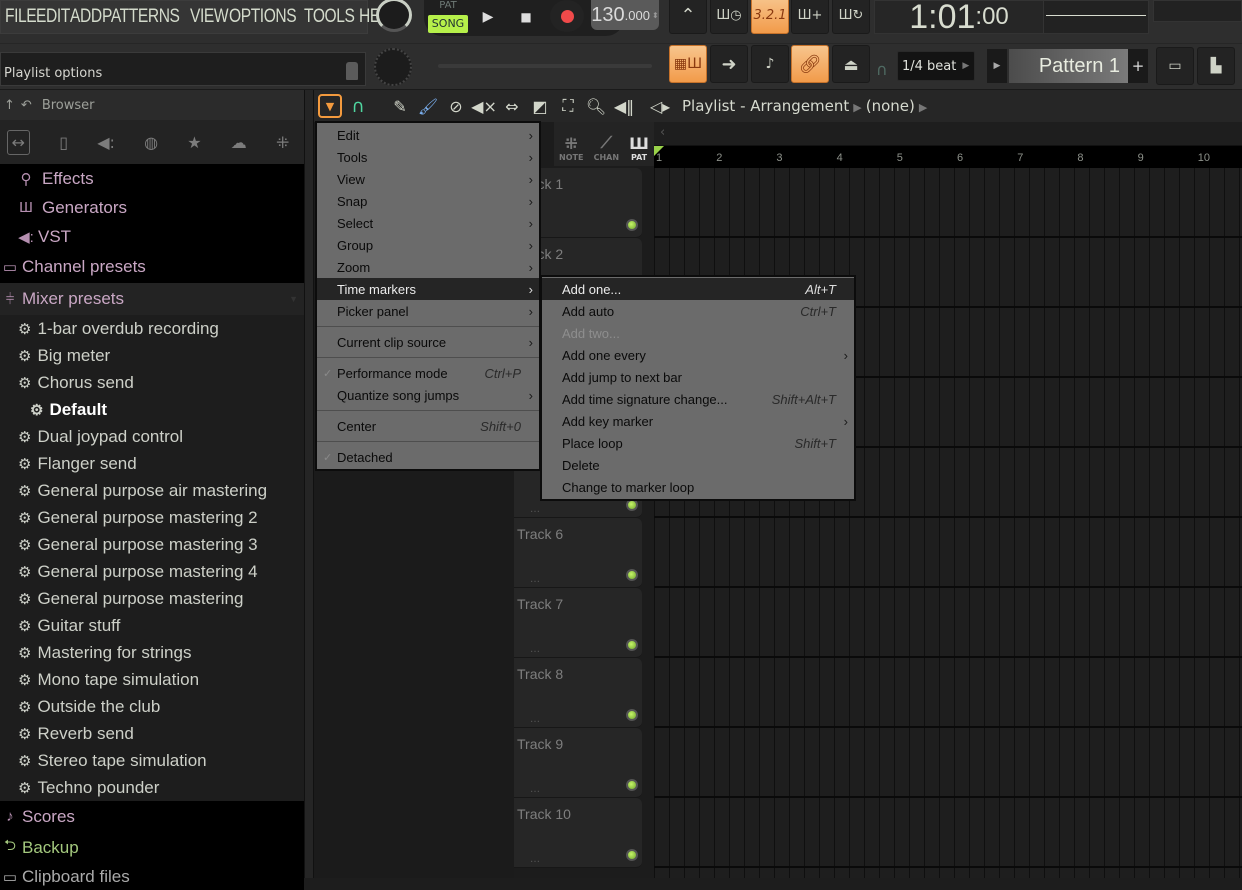 The width and height of the screenshot is (1242, 890). What do you see at coordinates (948, 134) in the screenshot?
I see `horizontal-scrollbar: ‹` at bounding box center [948, 134].